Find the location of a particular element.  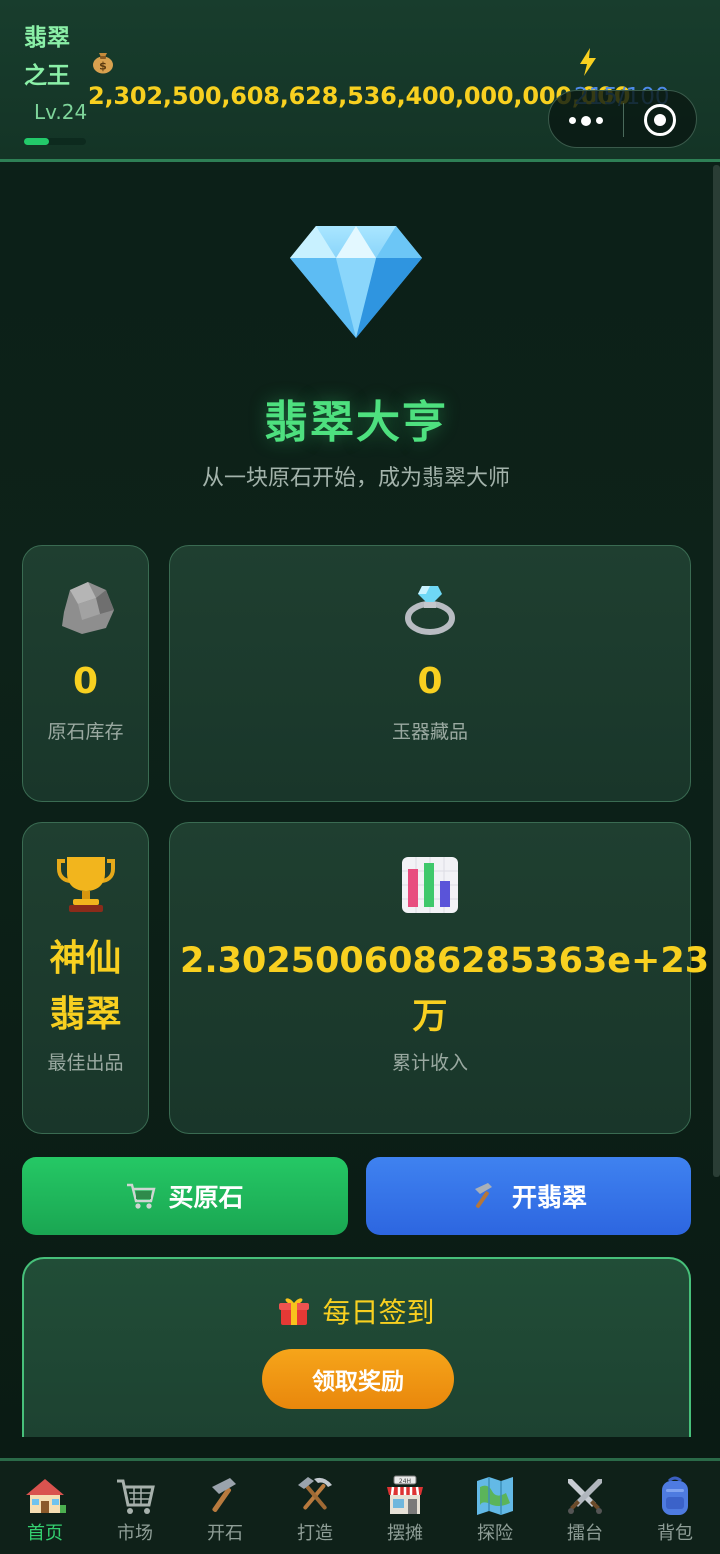

money-bag-icon: $ is located at coordinates (103, 63).